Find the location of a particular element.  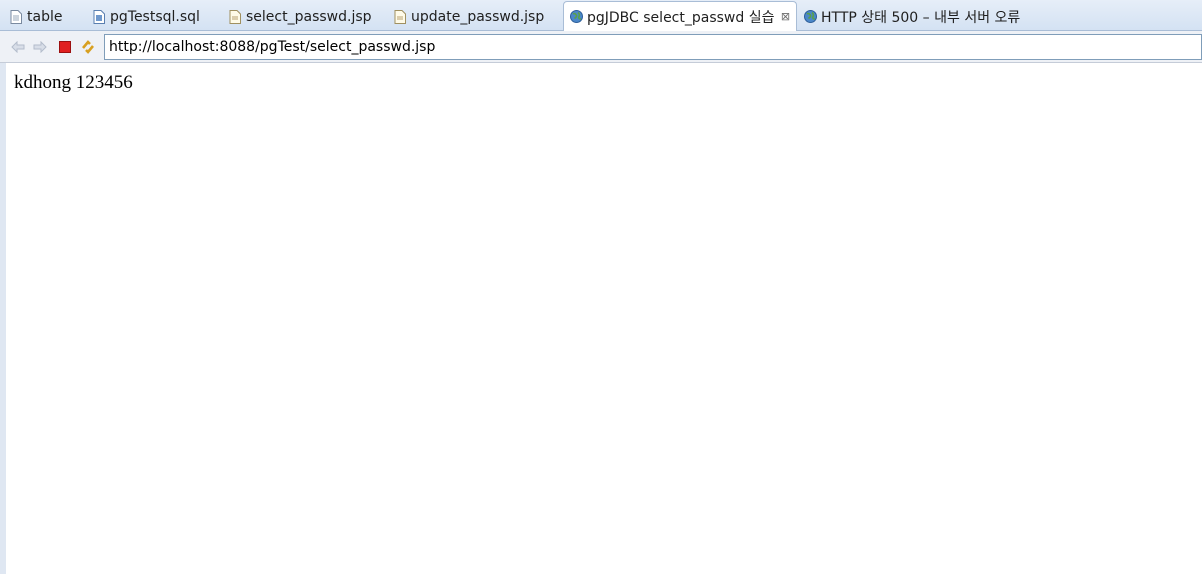

tab-label: HTTP 상태 500 – 내부 서버 오류 is located at coordinates (921, 17).